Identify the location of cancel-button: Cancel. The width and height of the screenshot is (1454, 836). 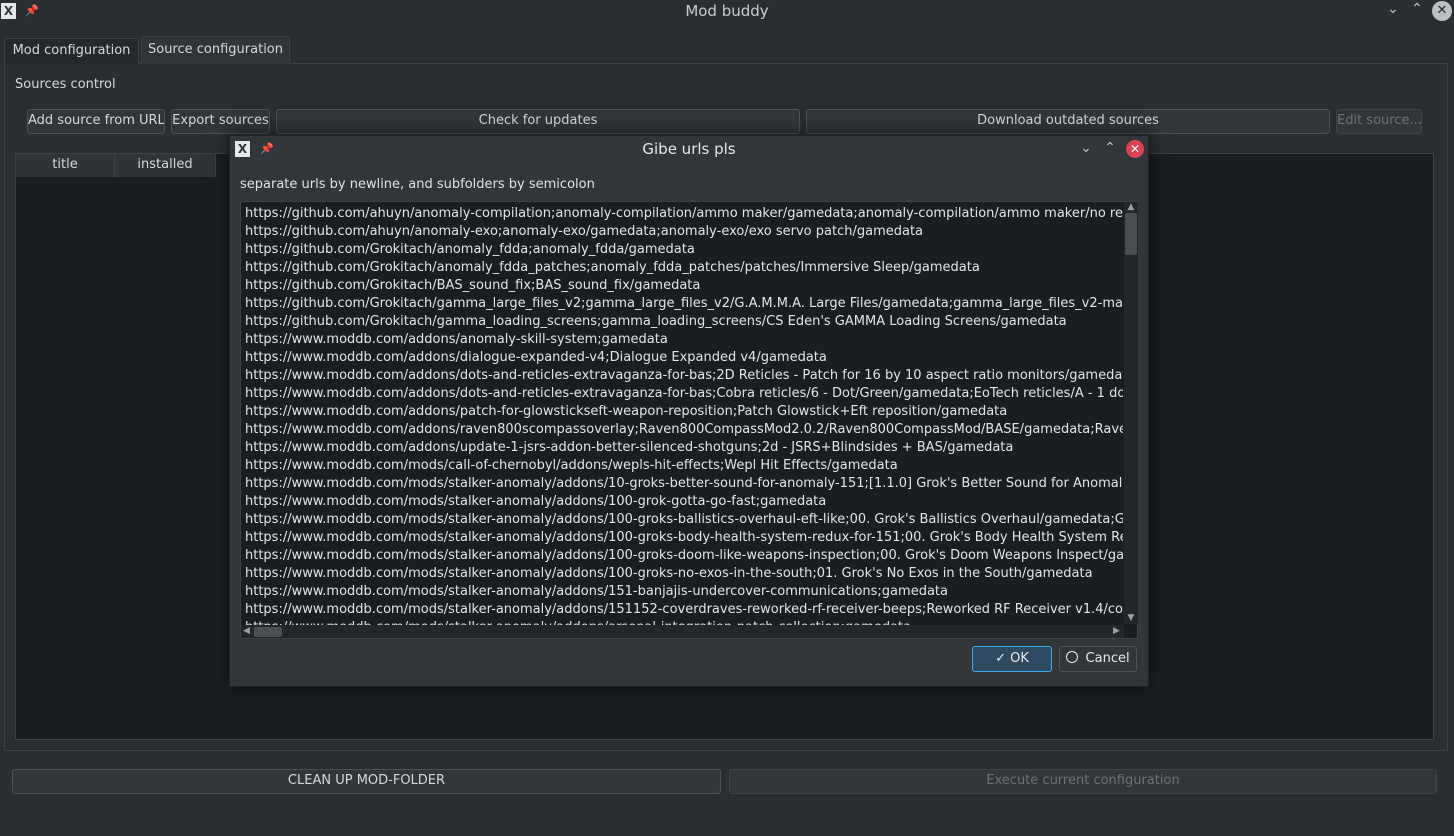
(1098, 659).